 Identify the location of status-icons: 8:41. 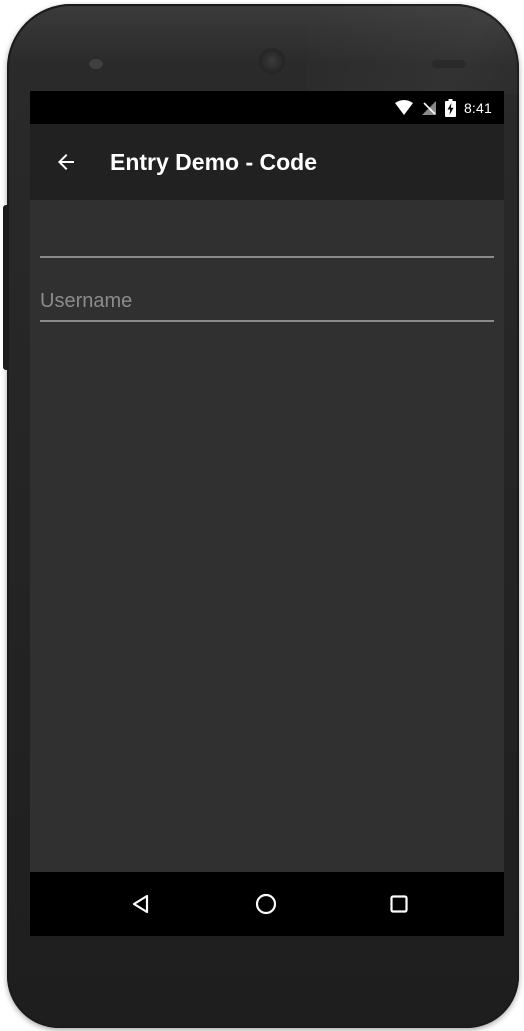
(443, 107).